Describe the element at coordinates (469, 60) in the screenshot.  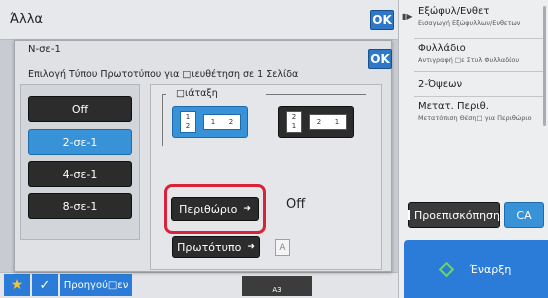
I see `right-item-subtitle: Αντιγραφή □ε Στυλ Φυλλαδίου` at that location.